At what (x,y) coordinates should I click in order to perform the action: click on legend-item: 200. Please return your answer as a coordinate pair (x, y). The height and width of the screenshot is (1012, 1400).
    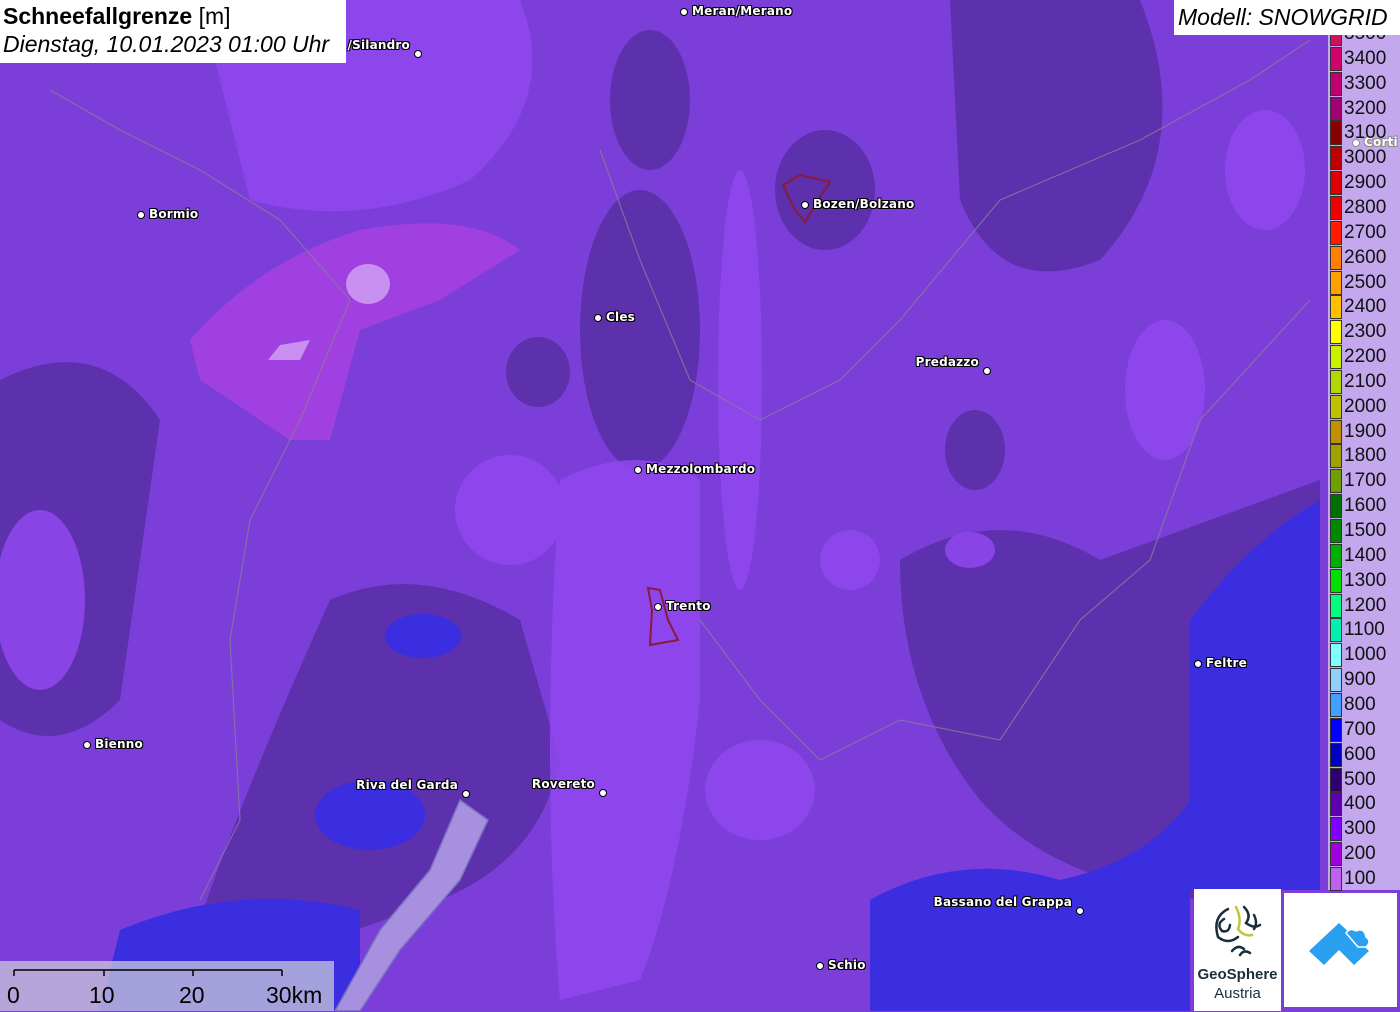
    Looking at the image, I should click on (1364, 854).